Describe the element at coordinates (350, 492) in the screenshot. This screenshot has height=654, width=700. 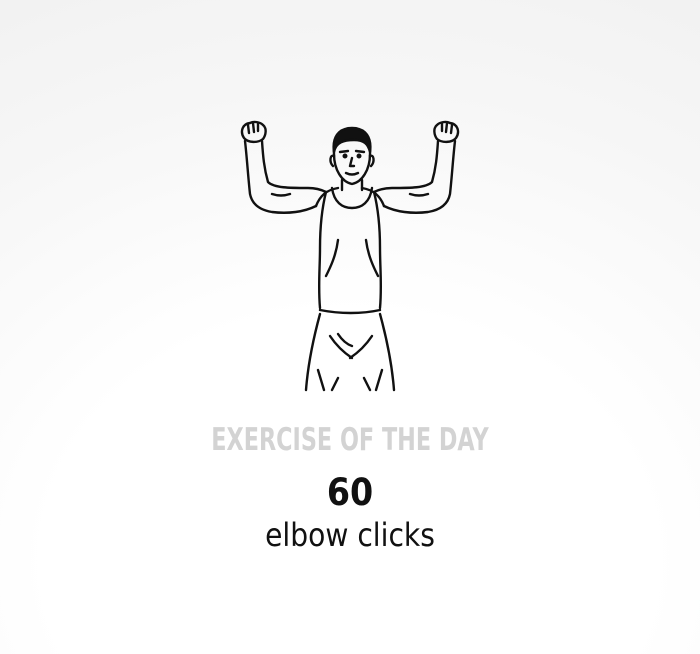
I see `repetition-count: 60` at that location.